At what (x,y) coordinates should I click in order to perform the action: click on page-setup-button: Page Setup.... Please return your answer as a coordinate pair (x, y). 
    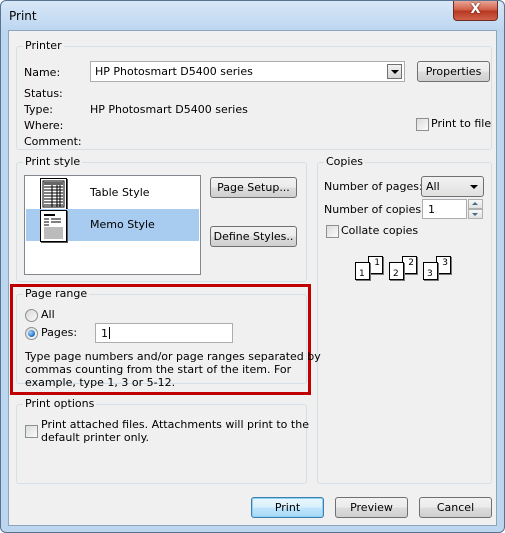
    Looking at the image, I should click on (253, 187).